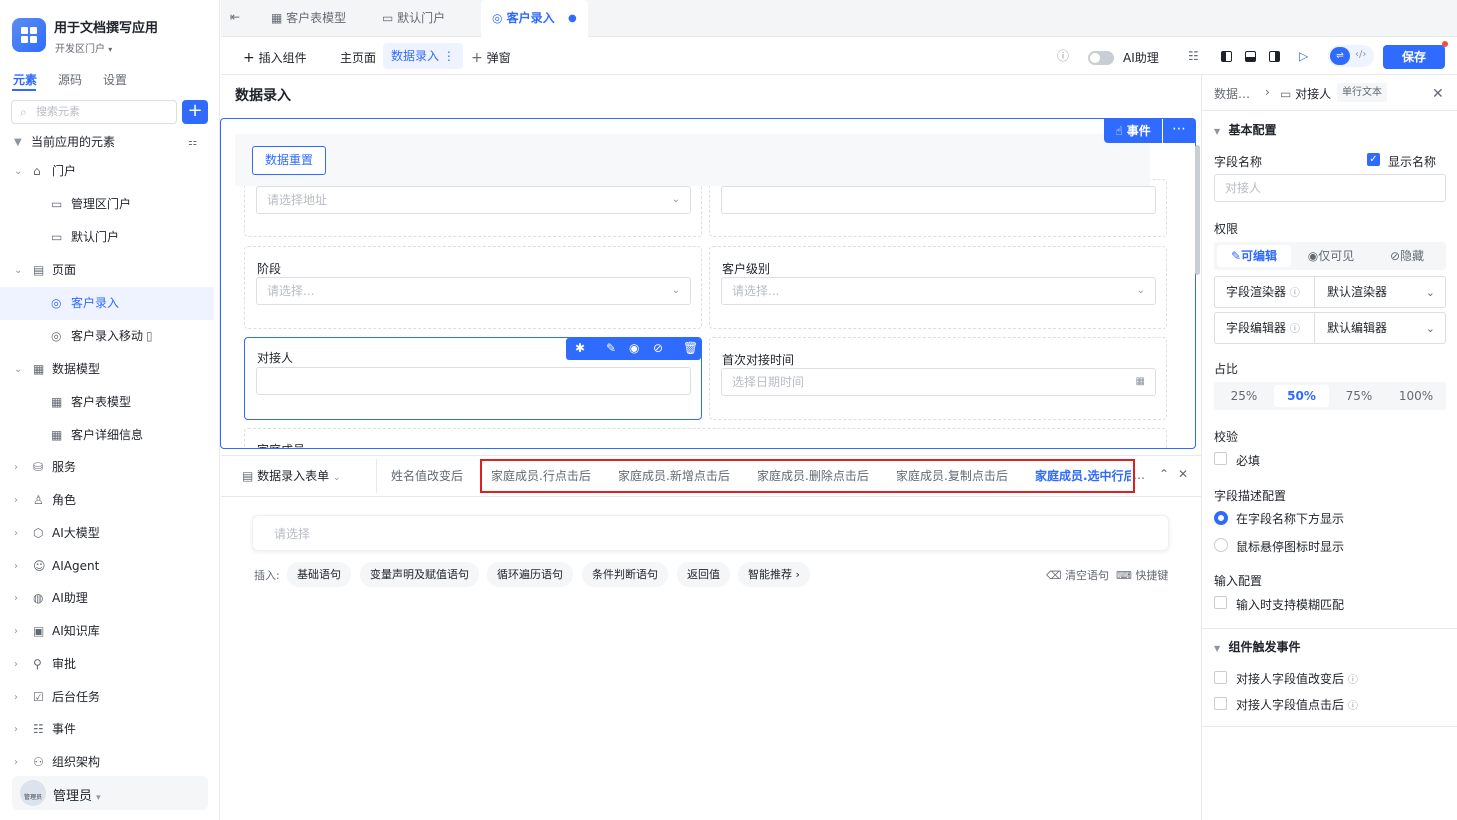 This screenshot has width=1457, height=820. I want to click on required-asterisk-icon: ✱, so click(580, 348).